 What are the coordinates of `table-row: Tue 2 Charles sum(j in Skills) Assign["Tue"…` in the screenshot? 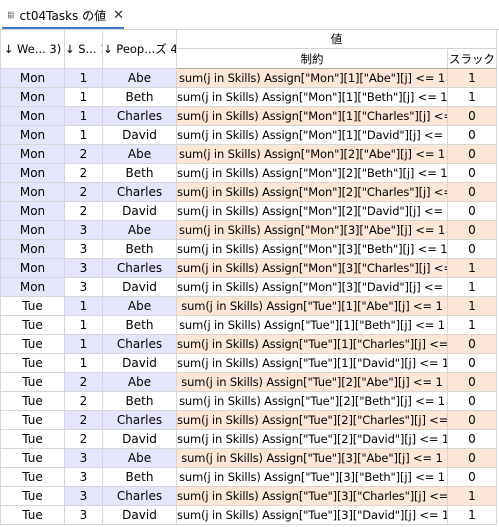 It's located at (248, 420).